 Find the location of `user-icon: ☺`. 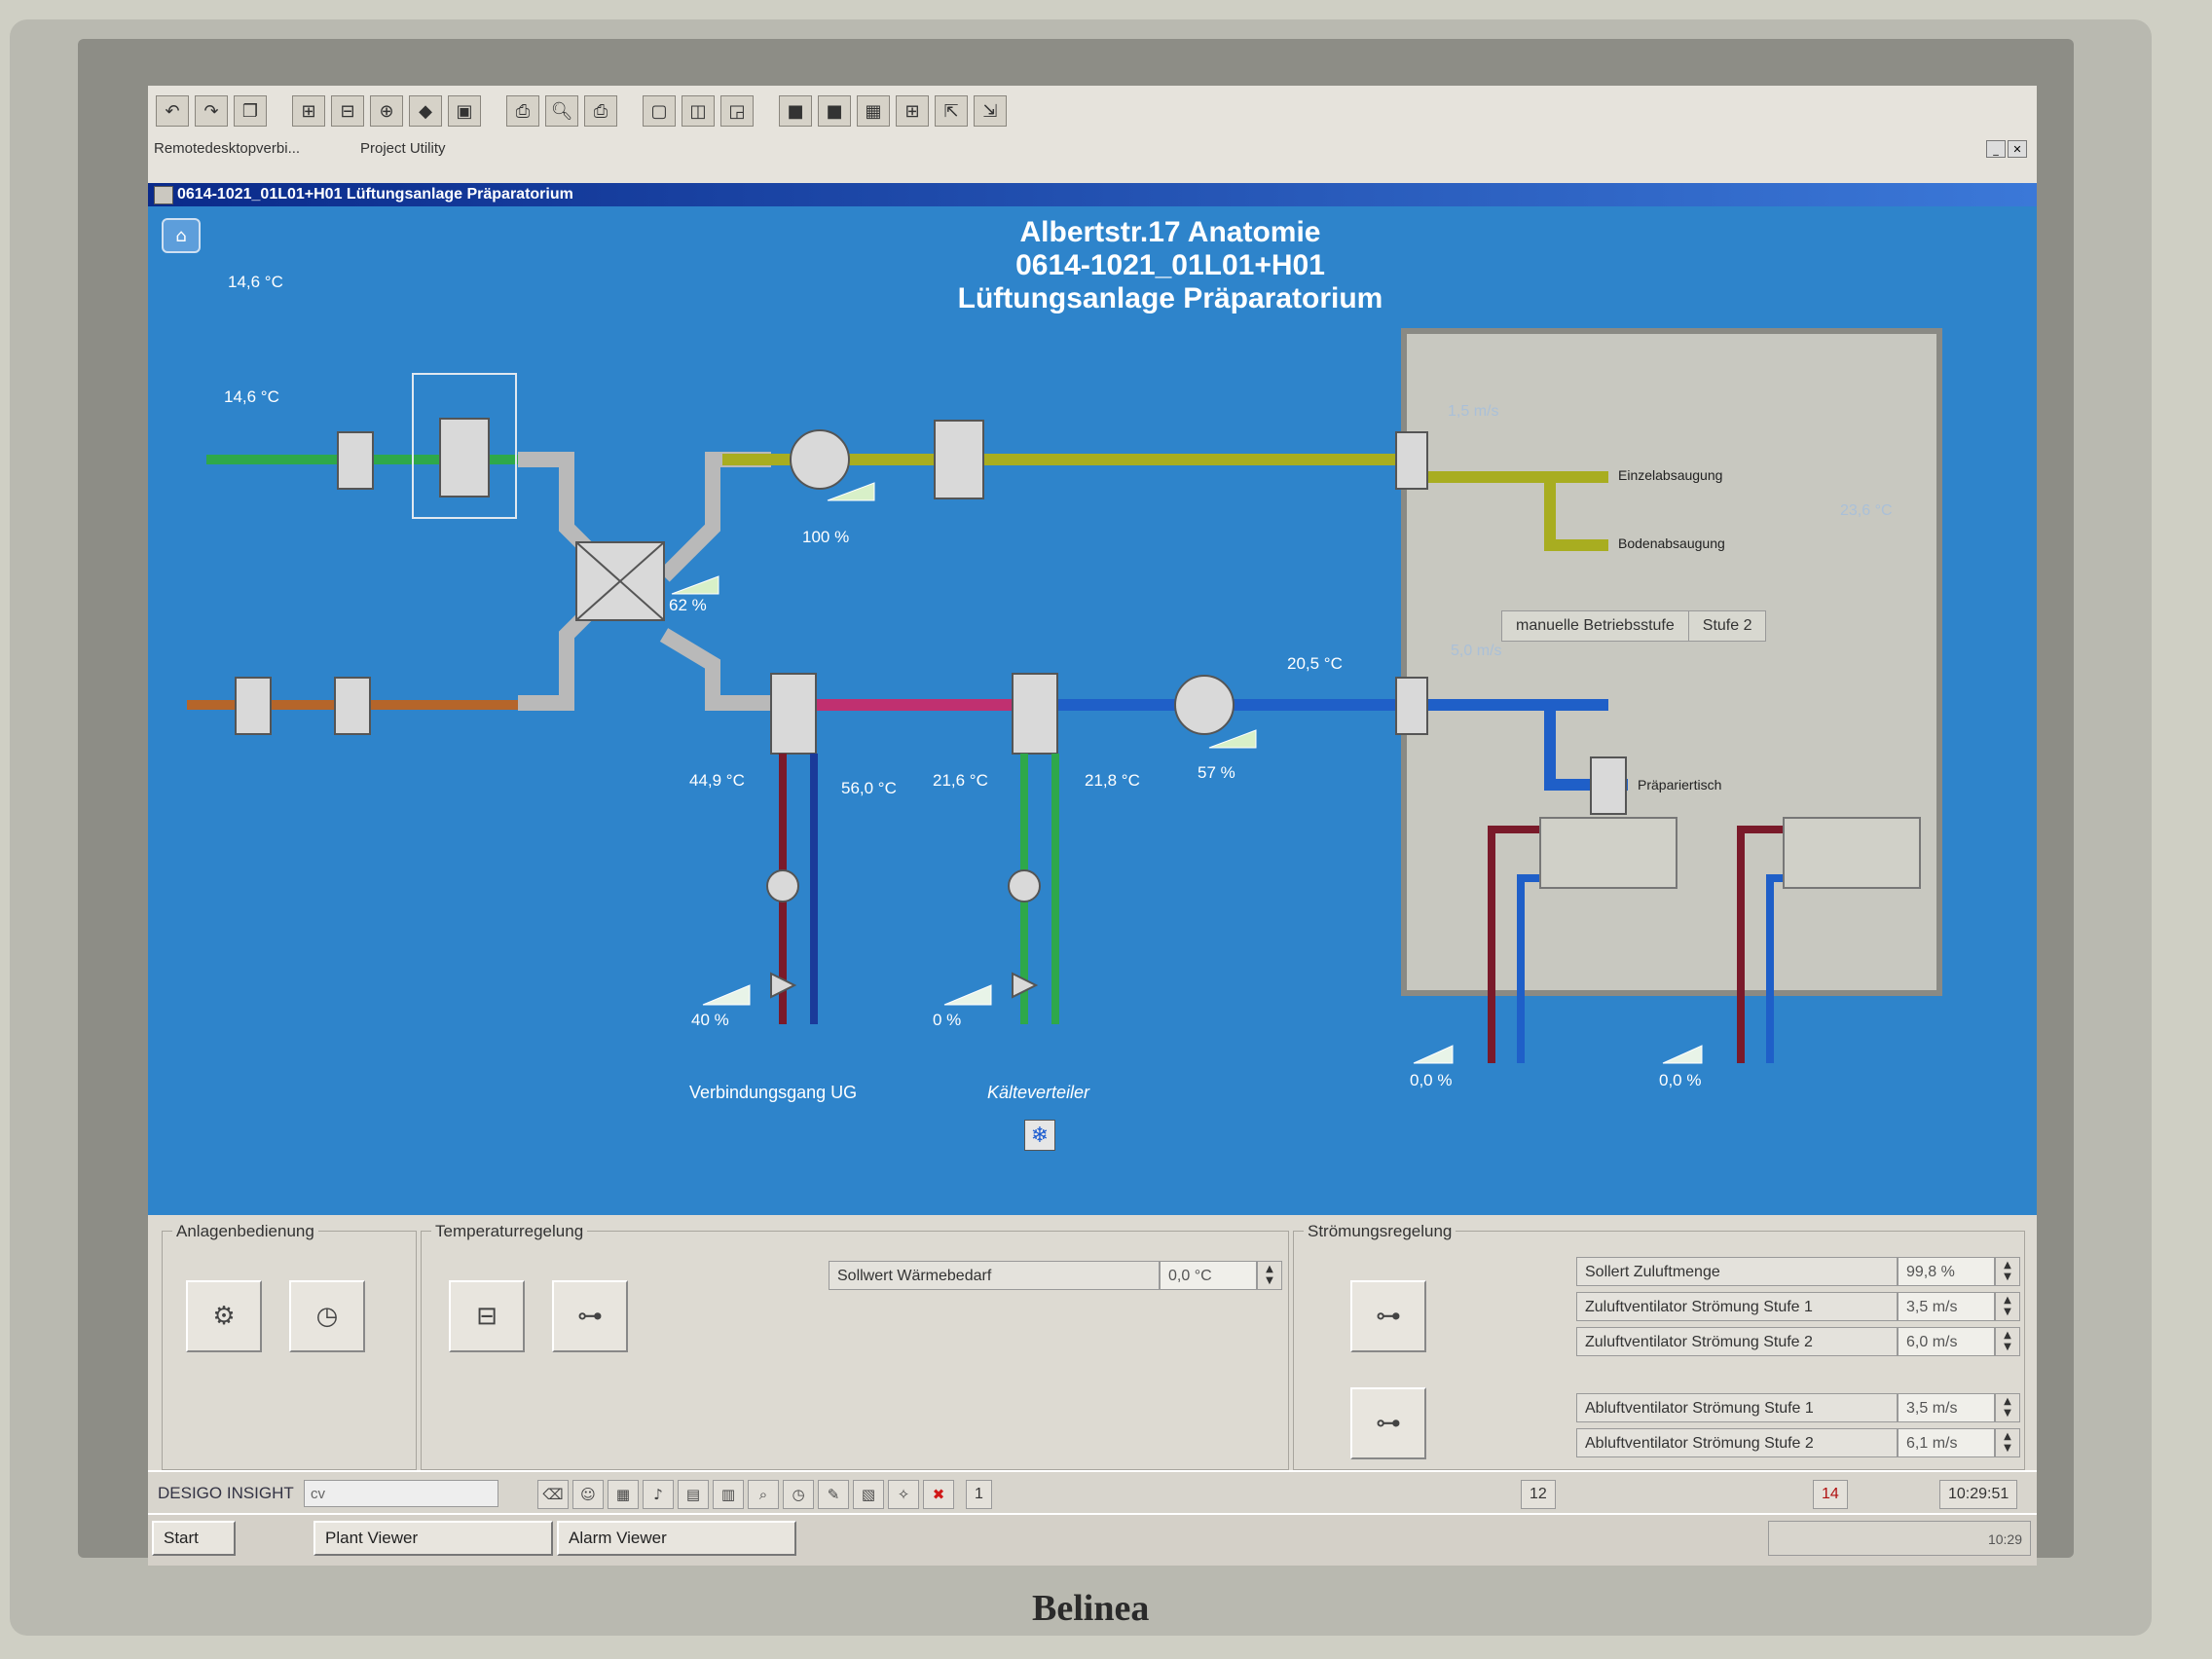

user-icon: ☺ is located at coordinates (588, 1494).